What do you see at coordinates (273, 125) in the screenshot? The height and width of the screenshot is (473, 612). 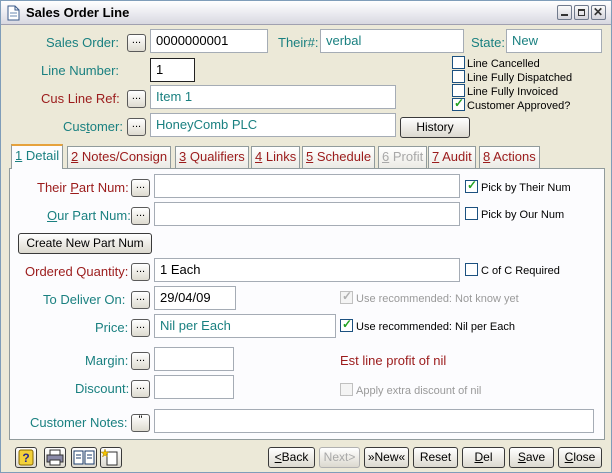 I see `customer-field: HoneyComb PLC` at bounding box center [273, 125].